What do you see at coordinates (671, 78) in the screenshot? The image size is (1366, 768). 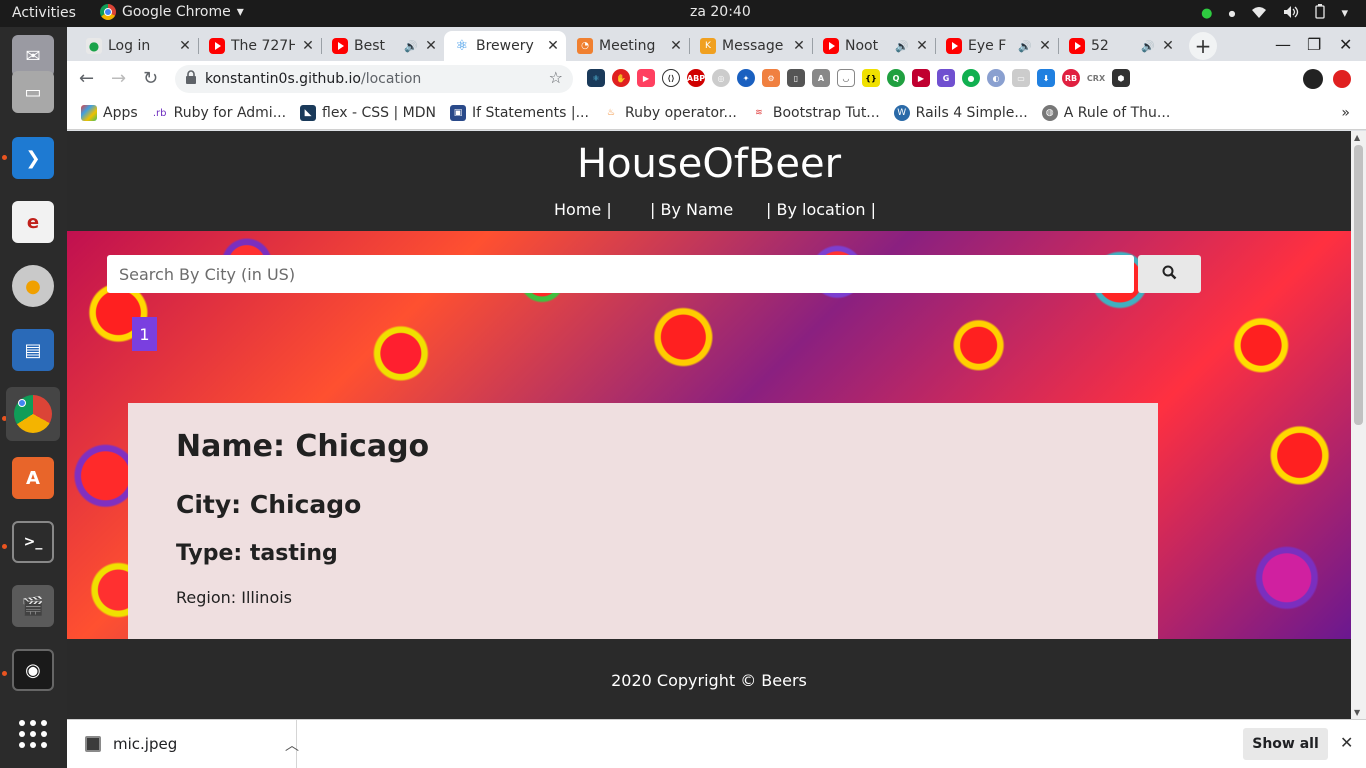 I see `code-icon: ⟨⟩` at bounding box center [671, 78].